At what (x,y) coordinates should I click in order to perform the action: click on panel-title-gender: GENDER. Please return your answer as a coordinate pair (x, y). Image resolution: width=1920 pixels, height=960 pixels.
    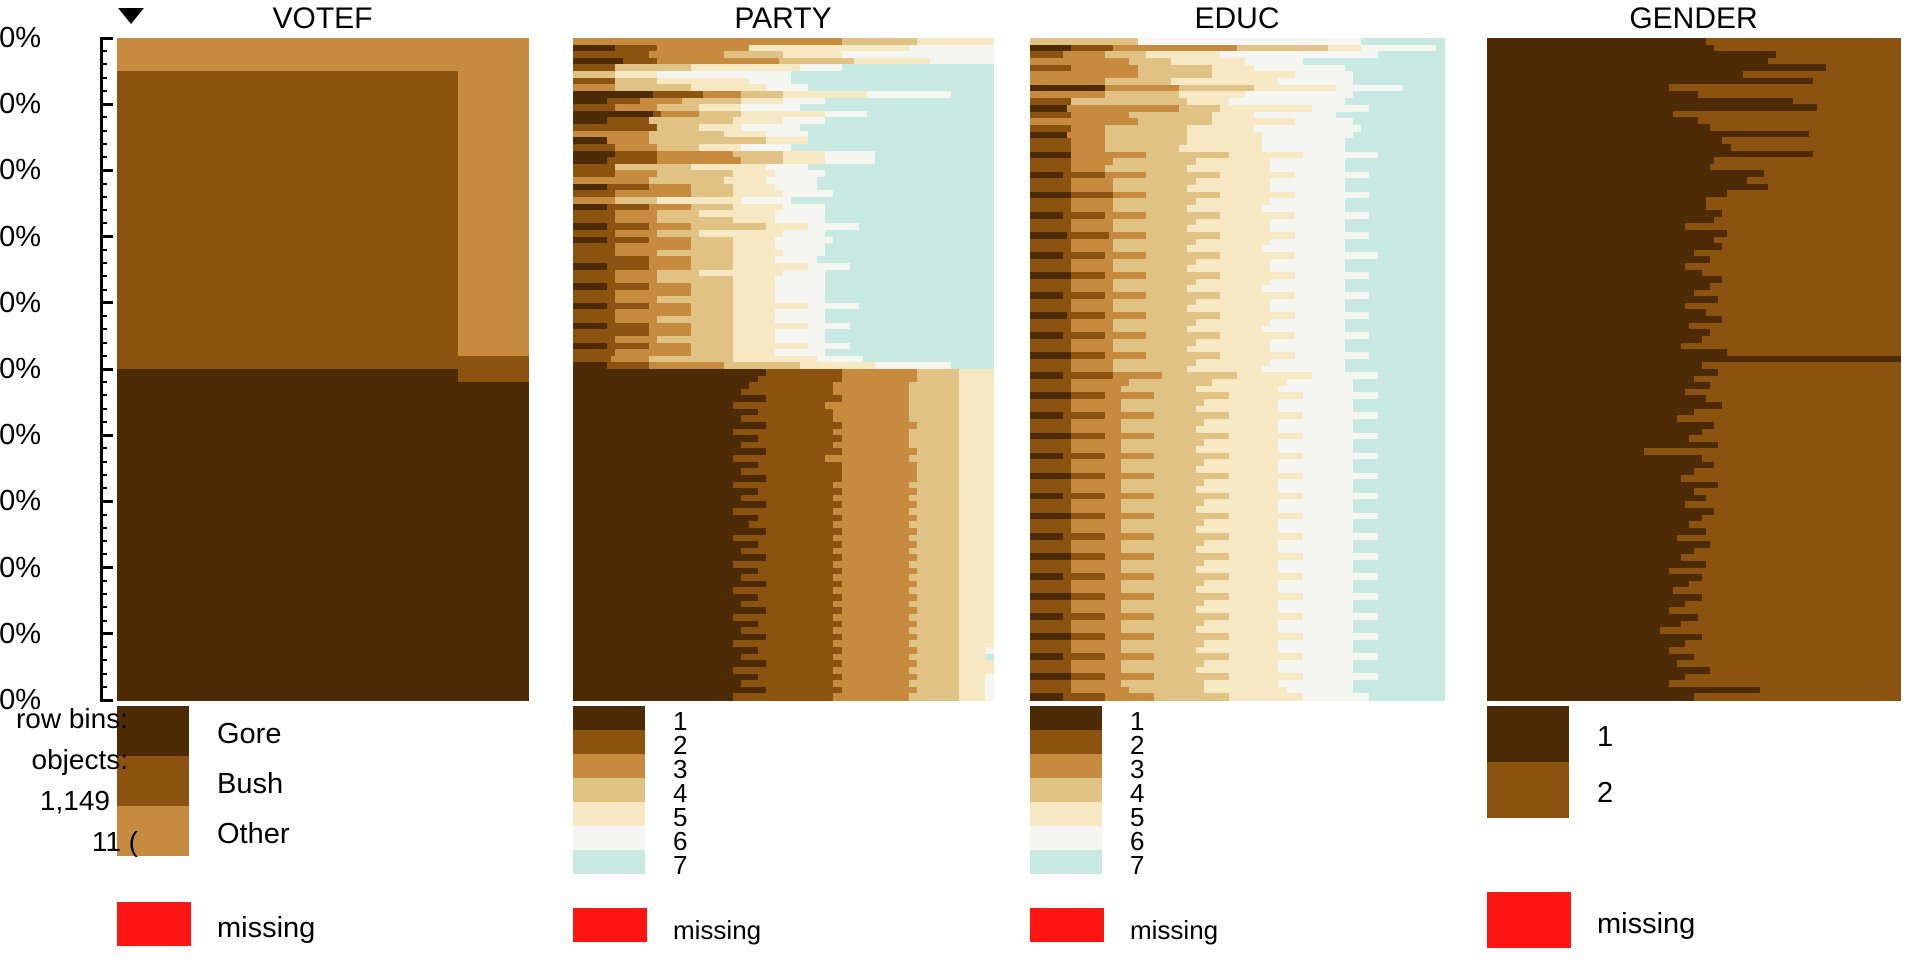
    Looking at the image, I should click on (1693, 18).